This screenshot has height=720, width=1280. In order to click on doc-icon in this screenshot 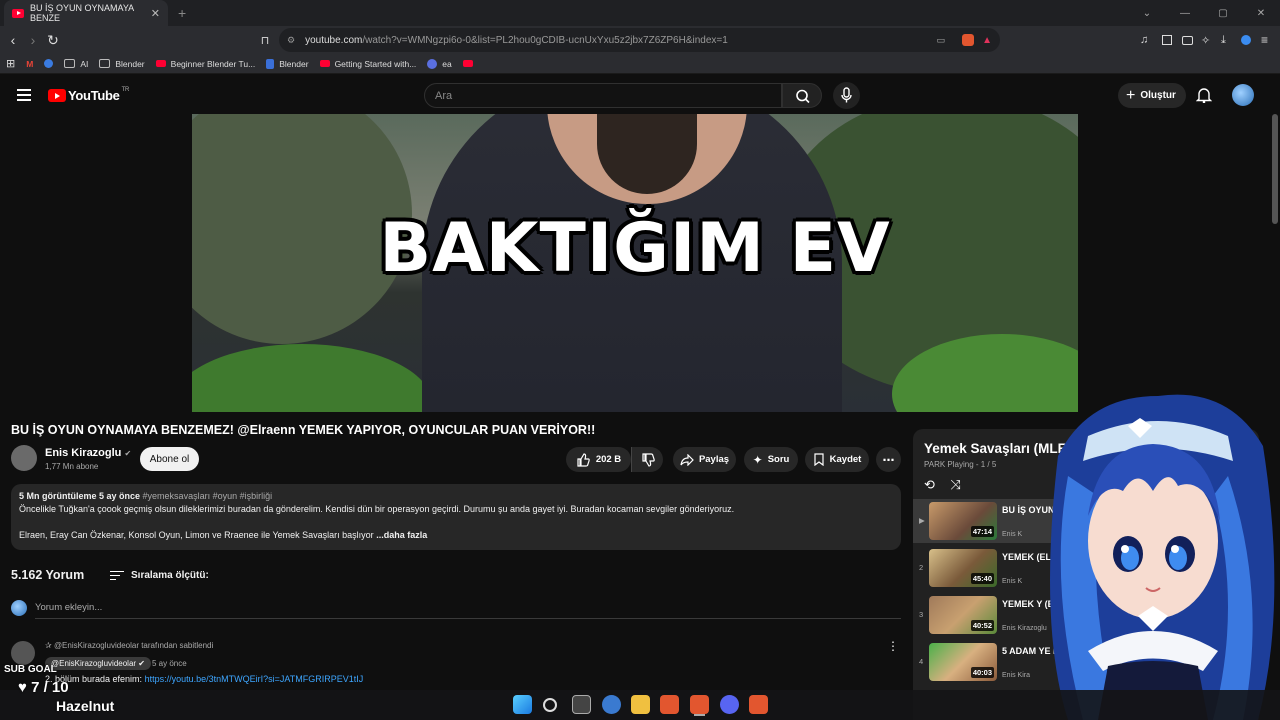, I will do `click(270, 63)`.